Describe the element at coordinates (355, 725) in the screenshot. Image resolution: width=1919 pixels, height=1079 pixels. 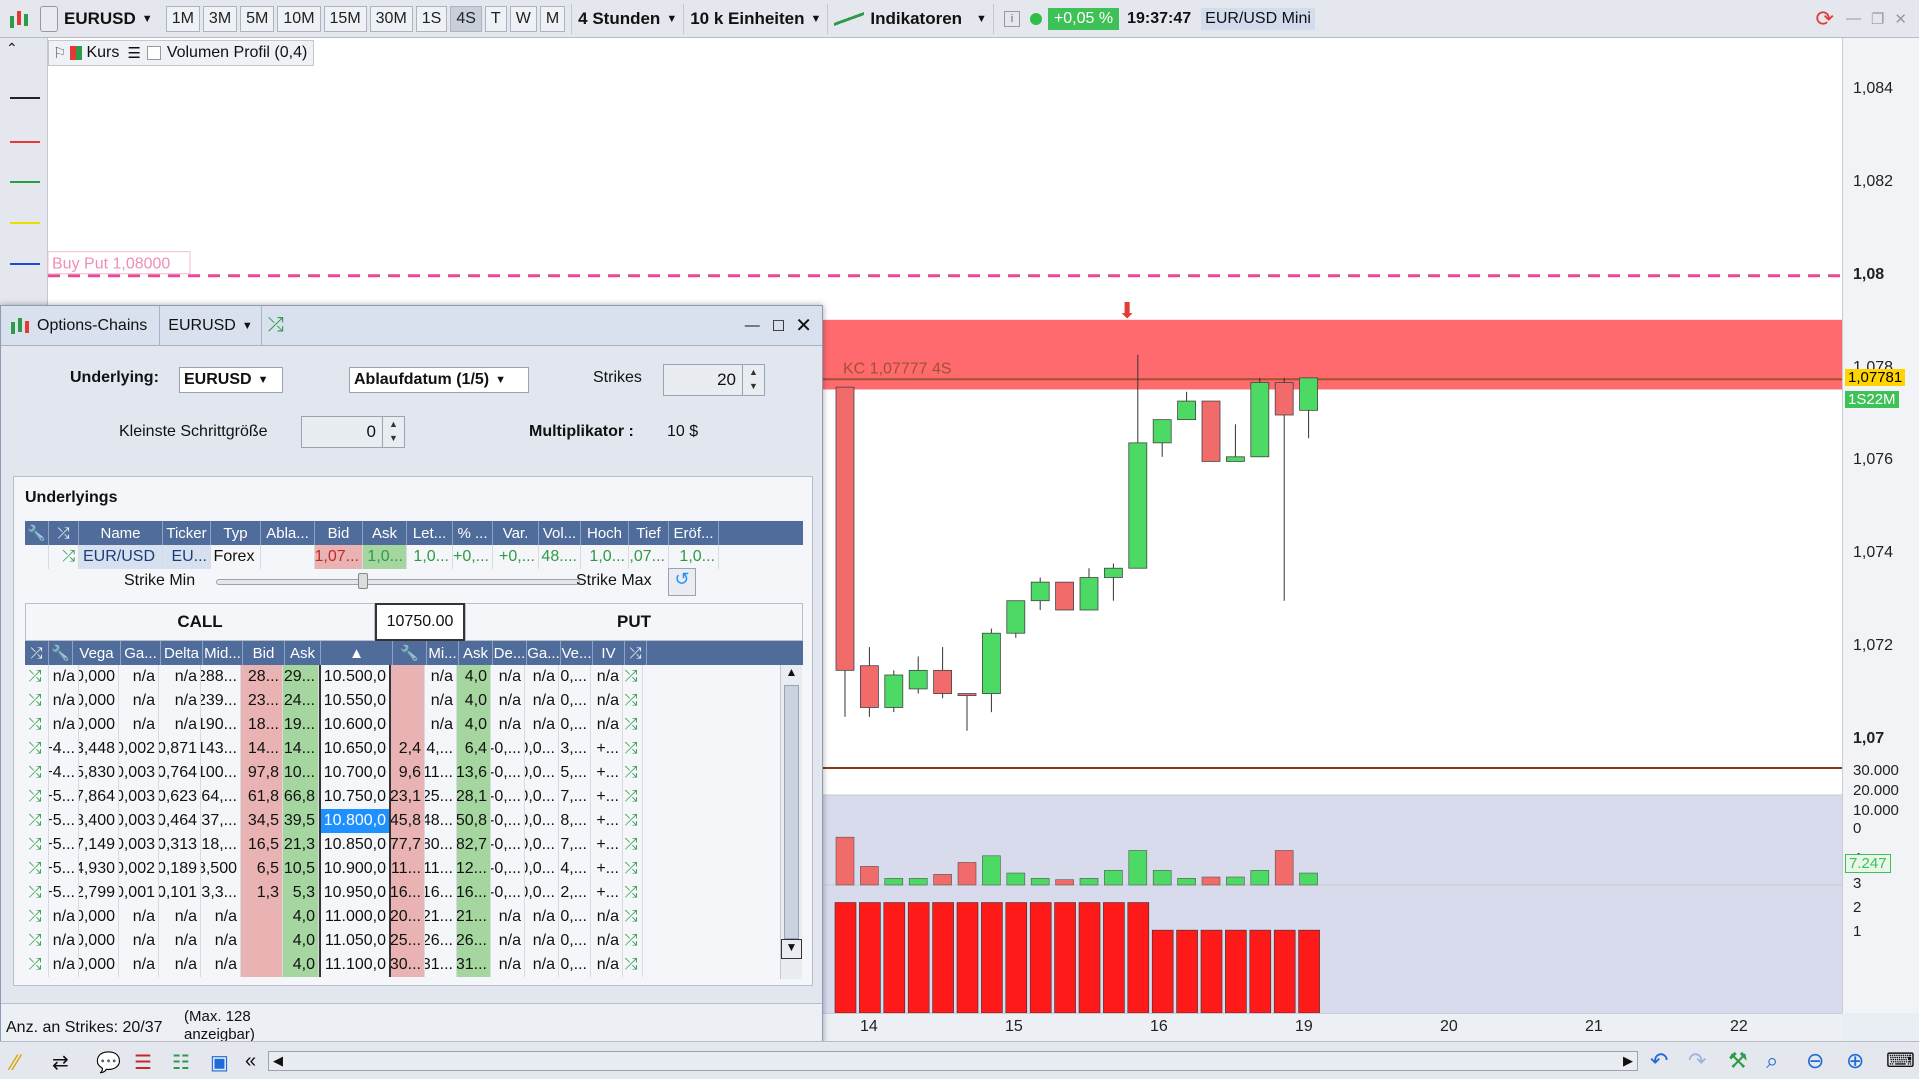
I see `strike-cell: 10.600,0` at that location.